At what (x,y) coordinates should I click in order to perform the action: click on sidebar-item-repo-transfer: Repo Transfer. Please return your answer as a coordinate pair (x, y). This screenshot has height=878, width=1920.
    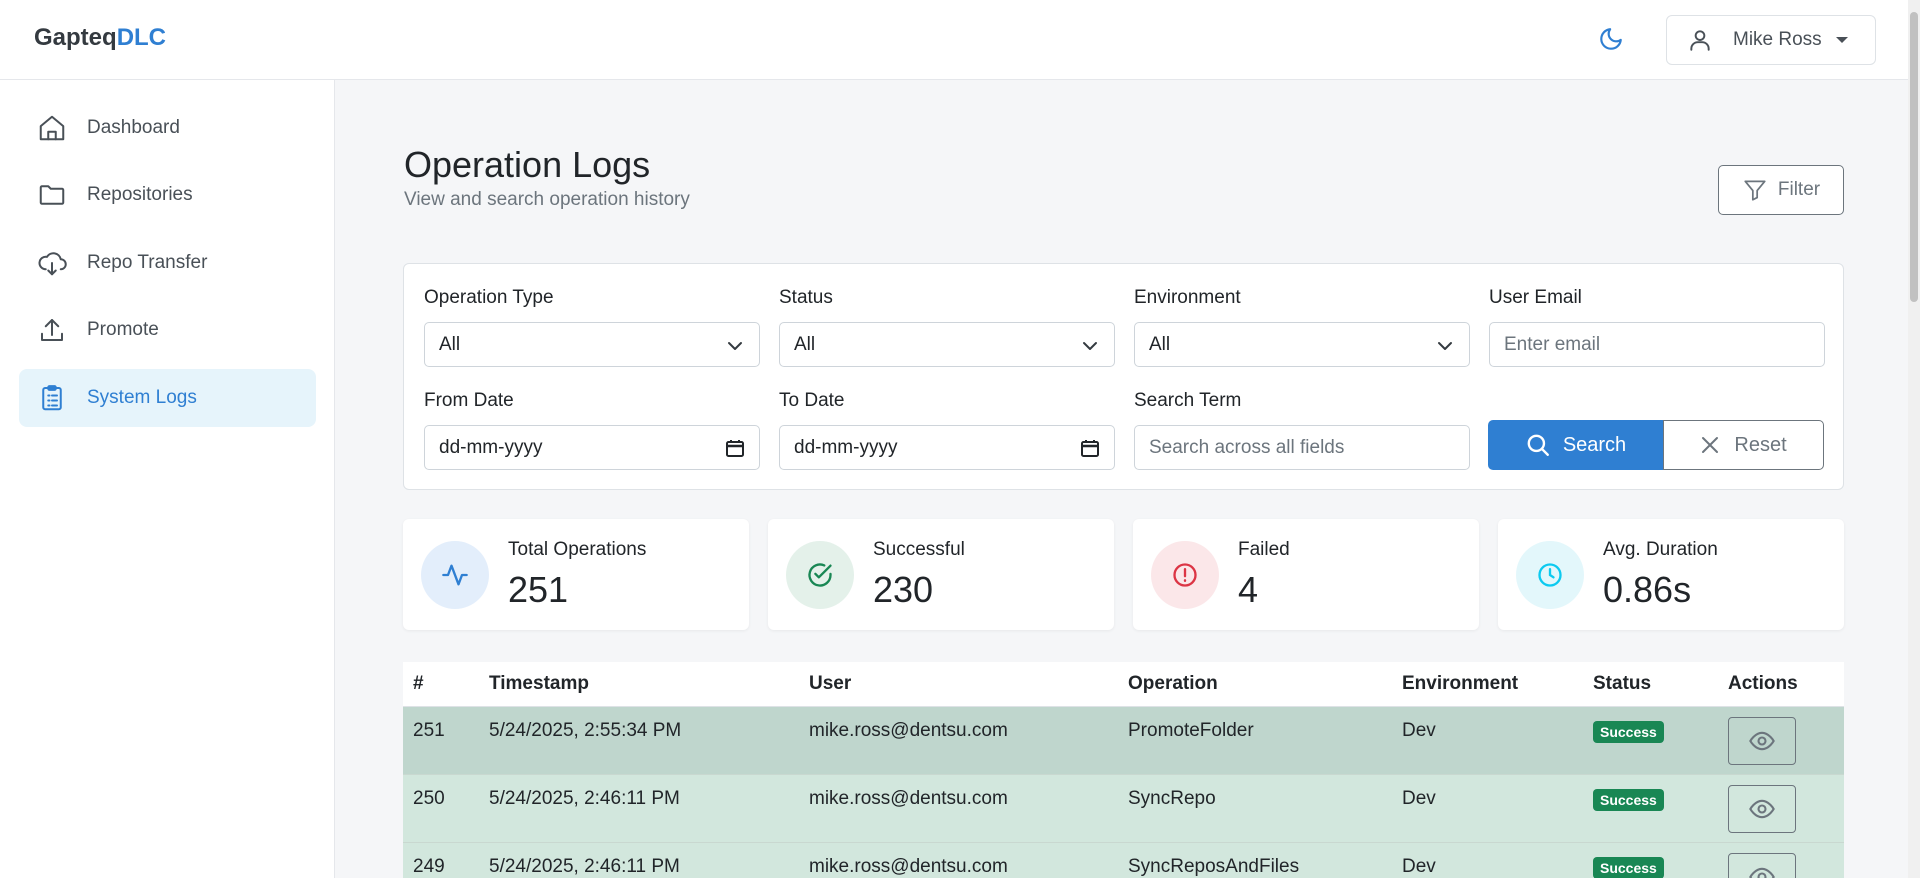
    Looking at the image, I should click on (167, 263).